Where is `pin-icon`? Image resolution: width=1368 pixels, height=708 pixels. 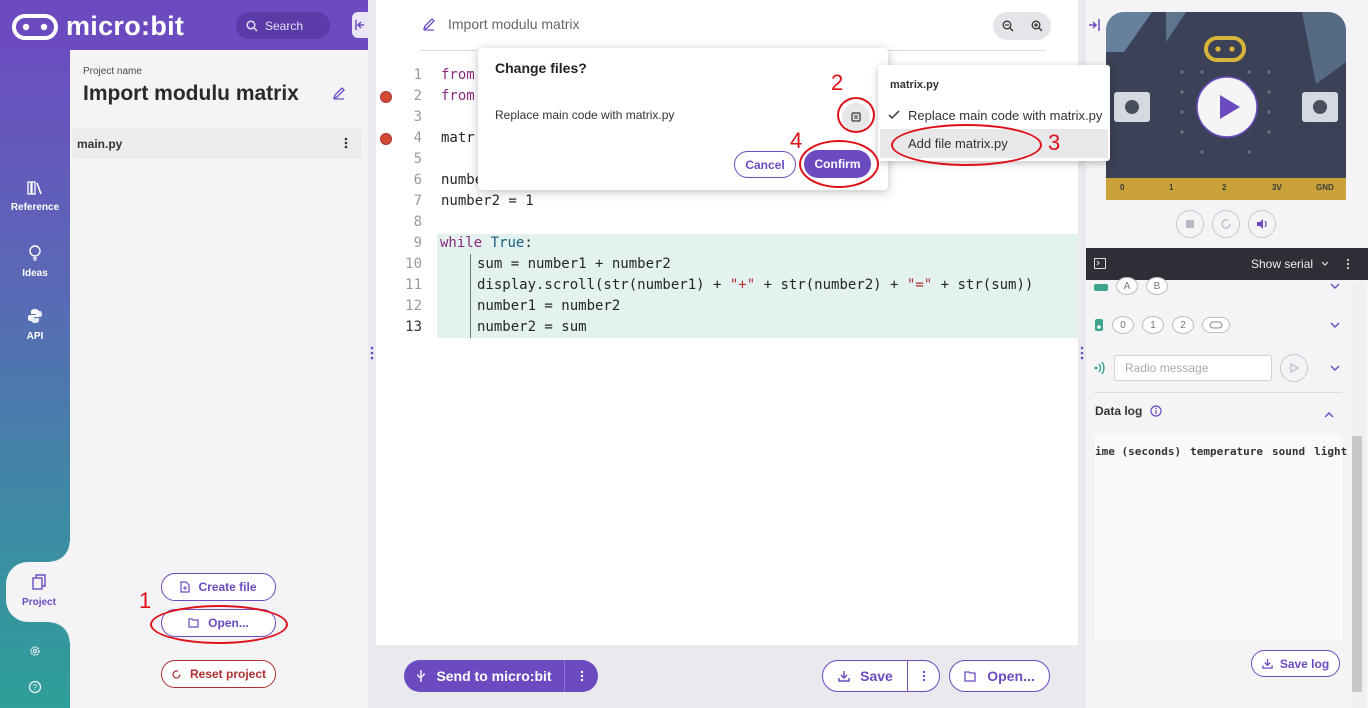
pin-icon is located at coordinates (1099, 325).